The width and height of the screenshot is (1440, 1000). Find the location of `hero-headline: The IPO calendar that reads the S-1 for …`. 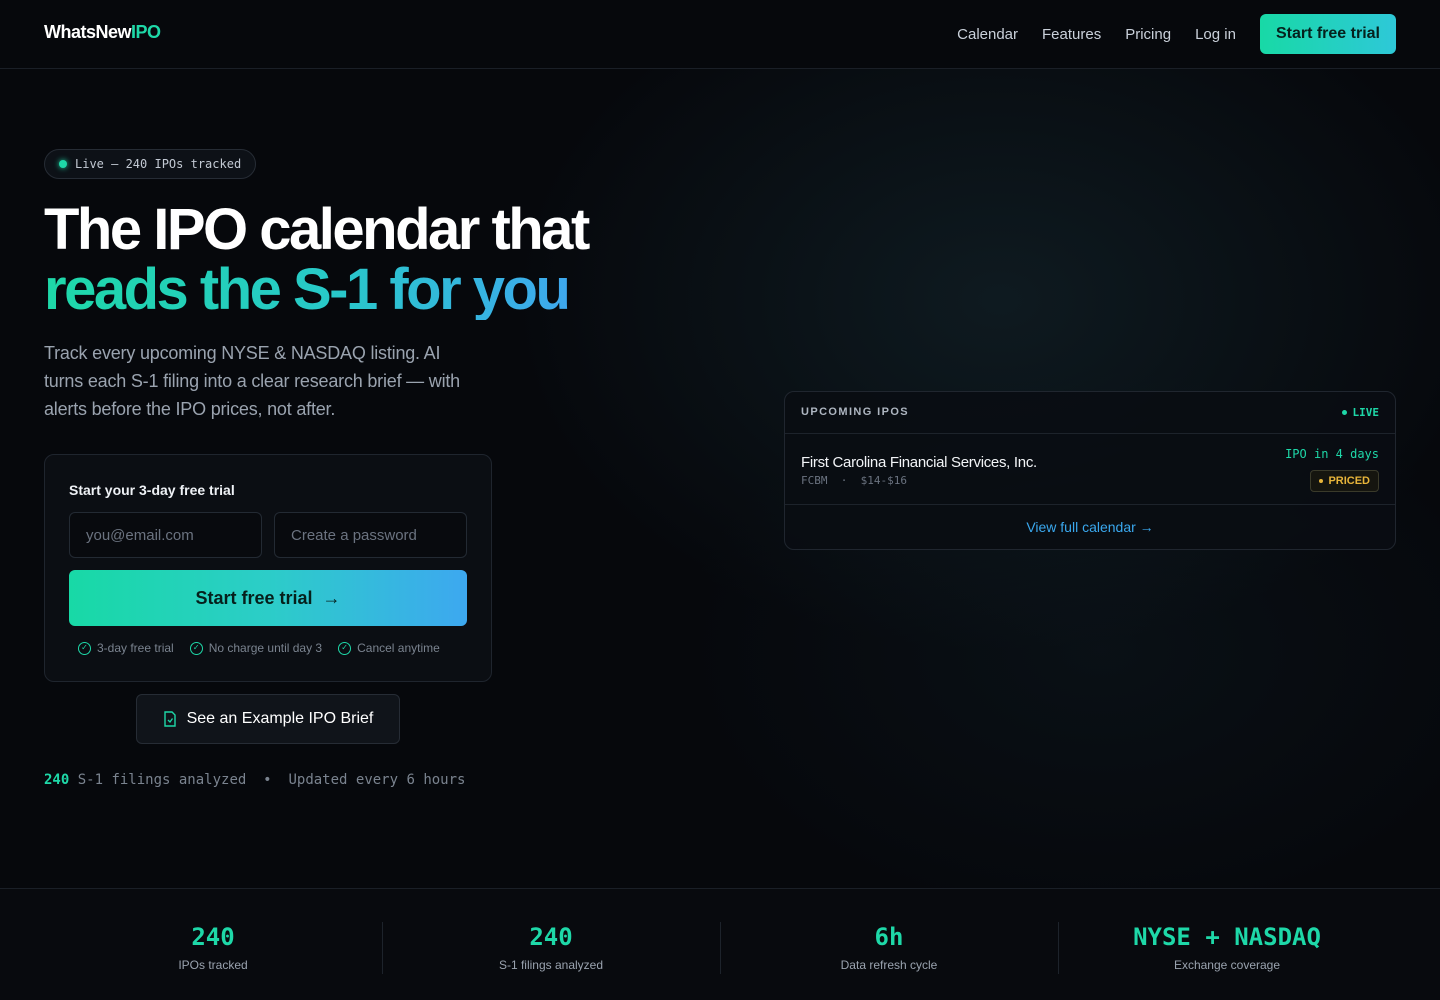

hero-headline: The IPO calendar that reads the S-1 for … is located at coordinates (394, 260).